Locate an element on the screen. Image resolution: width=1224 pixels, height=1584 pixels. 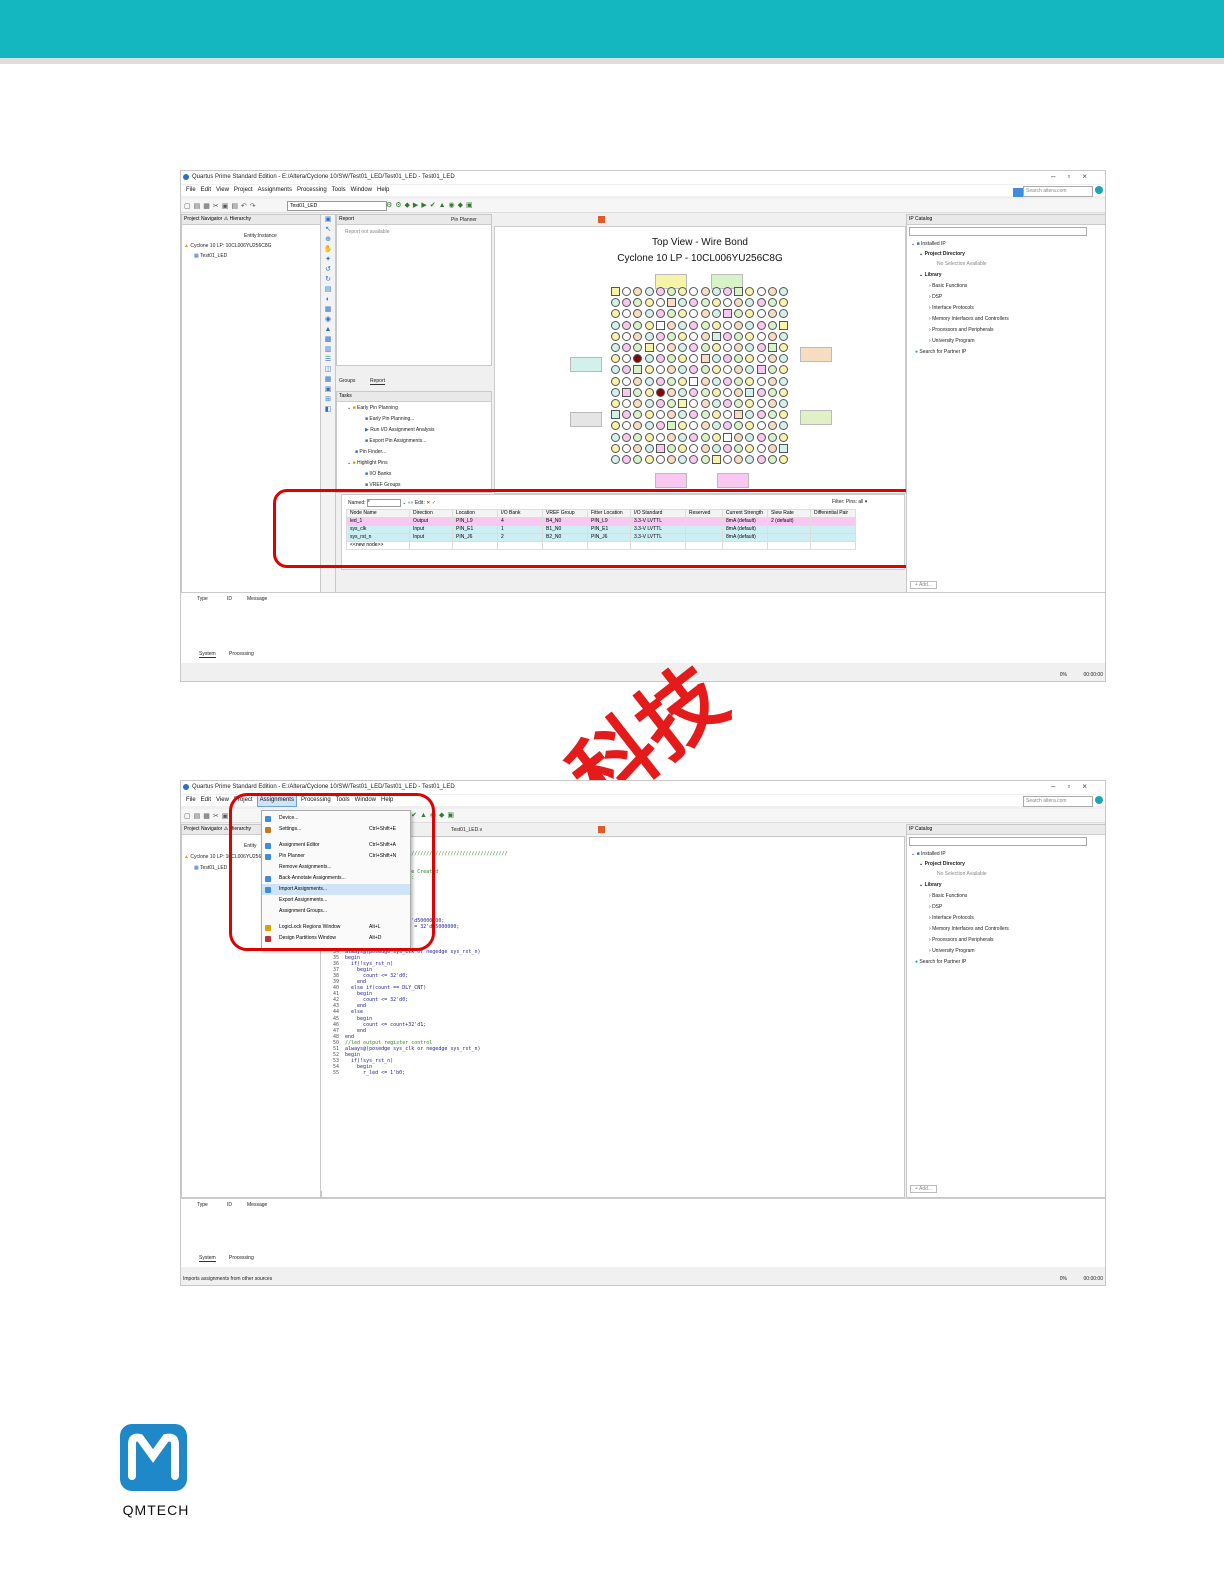
toolbar-file-icons: ▢▤▦✂▣ is located at coordinates (207, 816).